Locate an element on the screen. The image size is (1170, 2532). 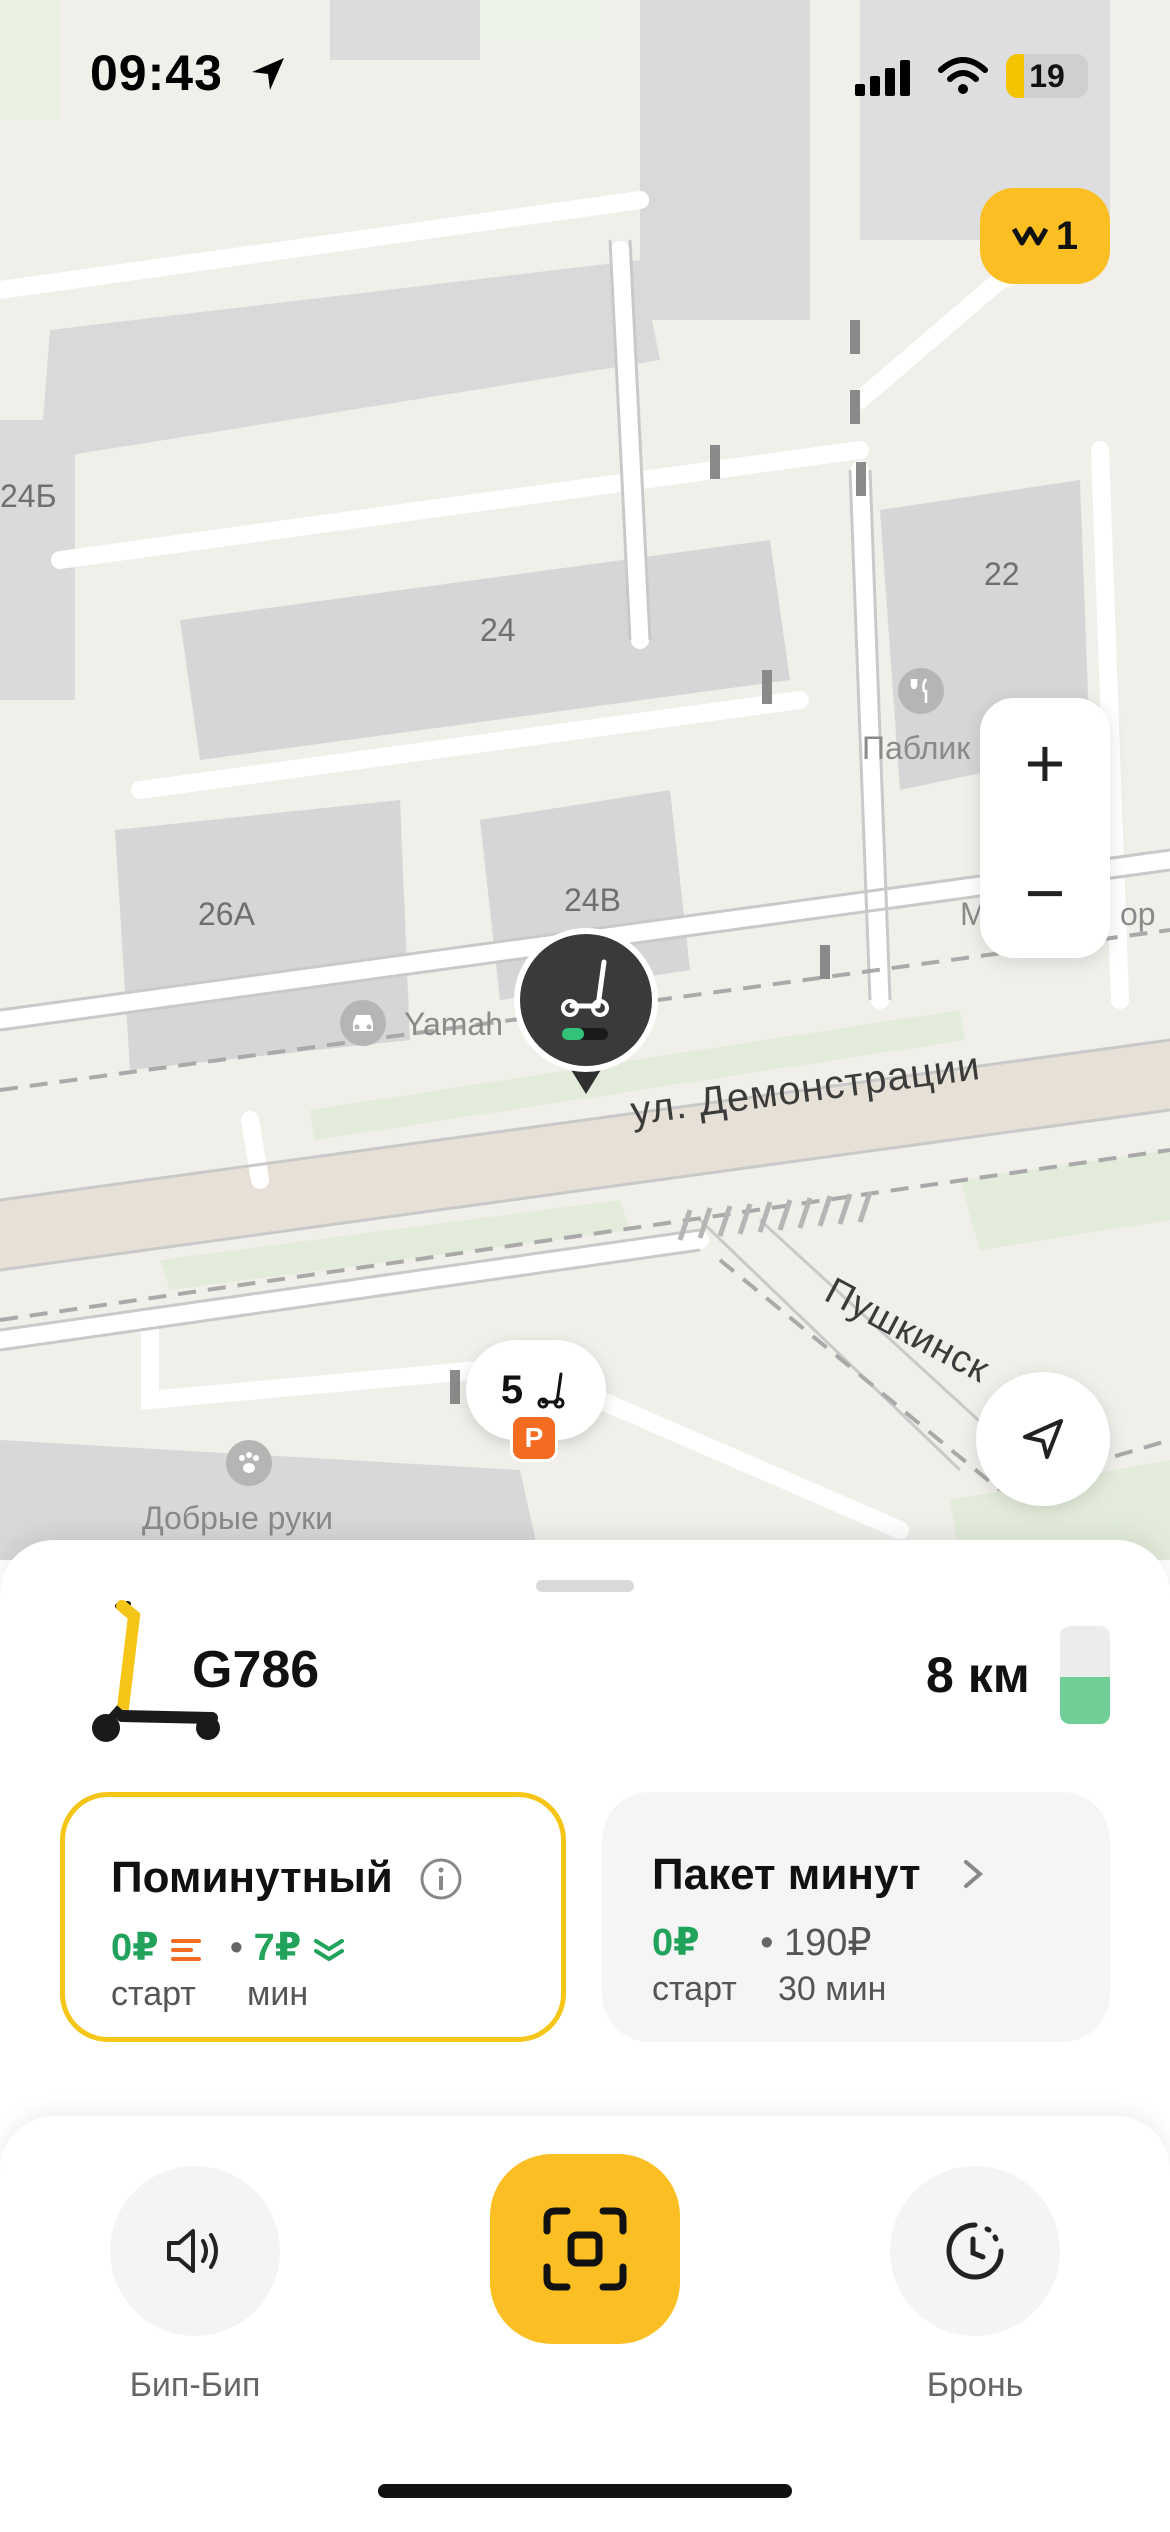
booking-label: Бронь is located at coordinates (975, 2385).